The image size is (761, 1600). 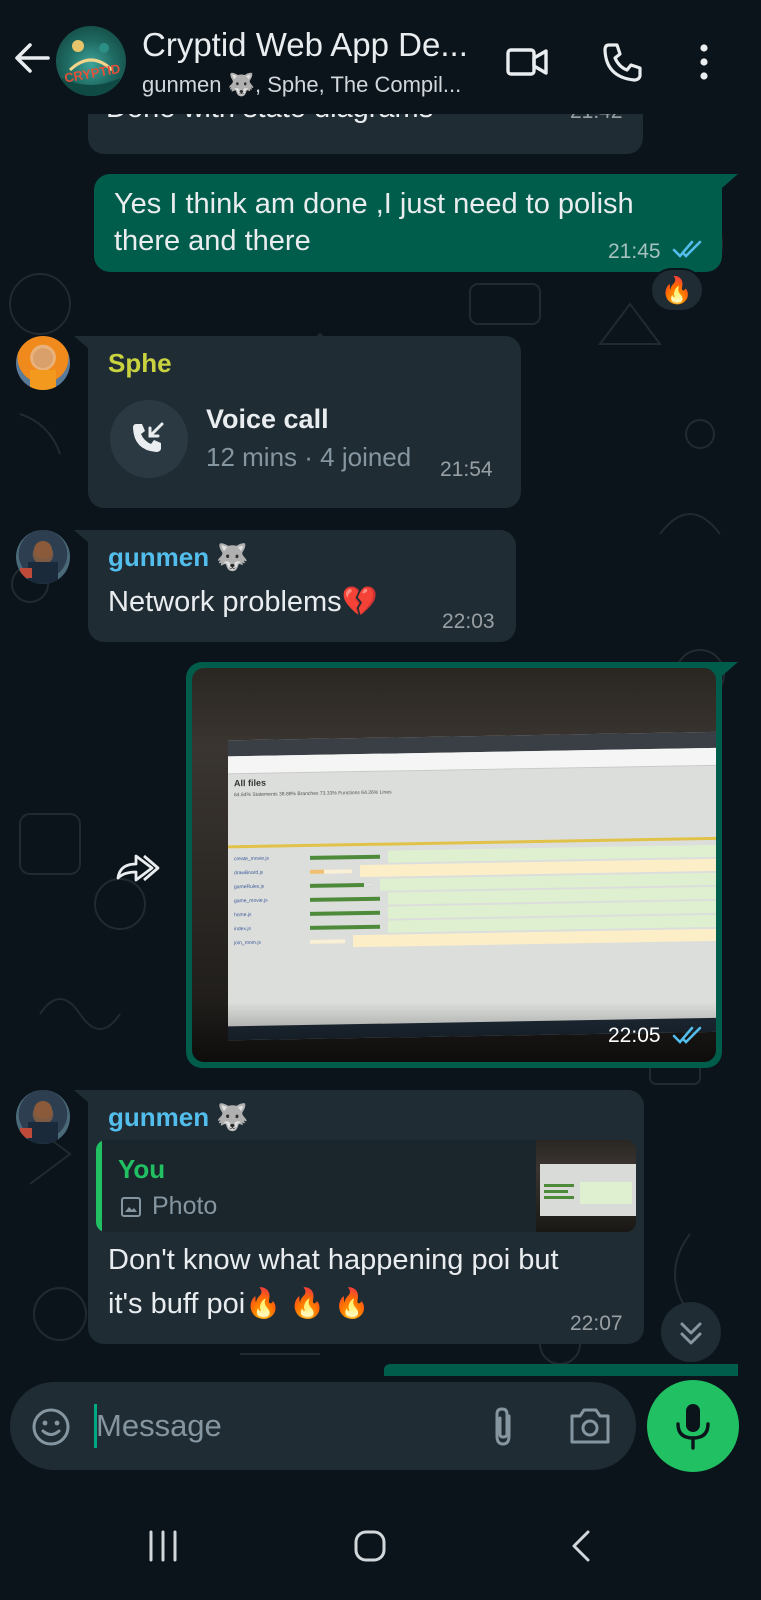 What do you see at coordinates (590, 1426) in the screenshot?
I see `camera-icon` at bounding box center [590, 1426].